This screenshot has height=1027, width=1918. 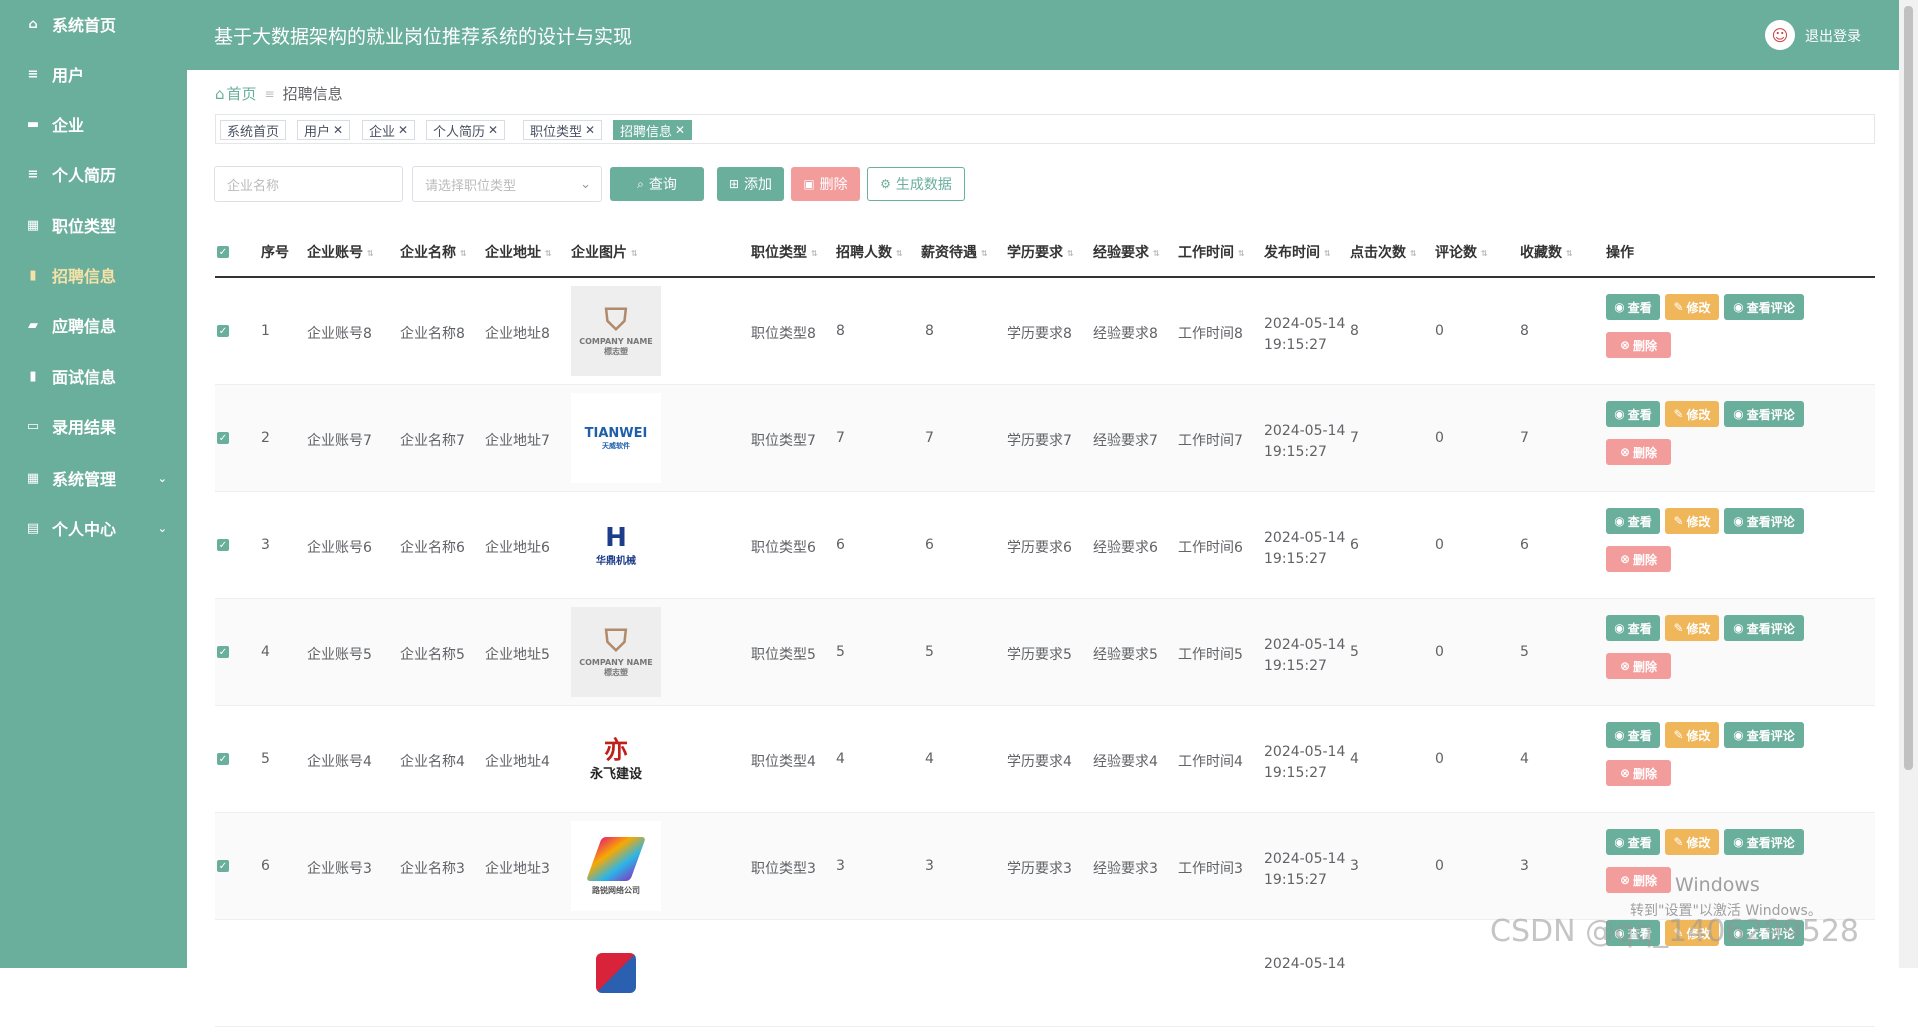 What do you see at coordinates (563, 130) in the screenshot?
I see `tag-job-type: 职位类型 ✕` at bounding box center [563, 130].